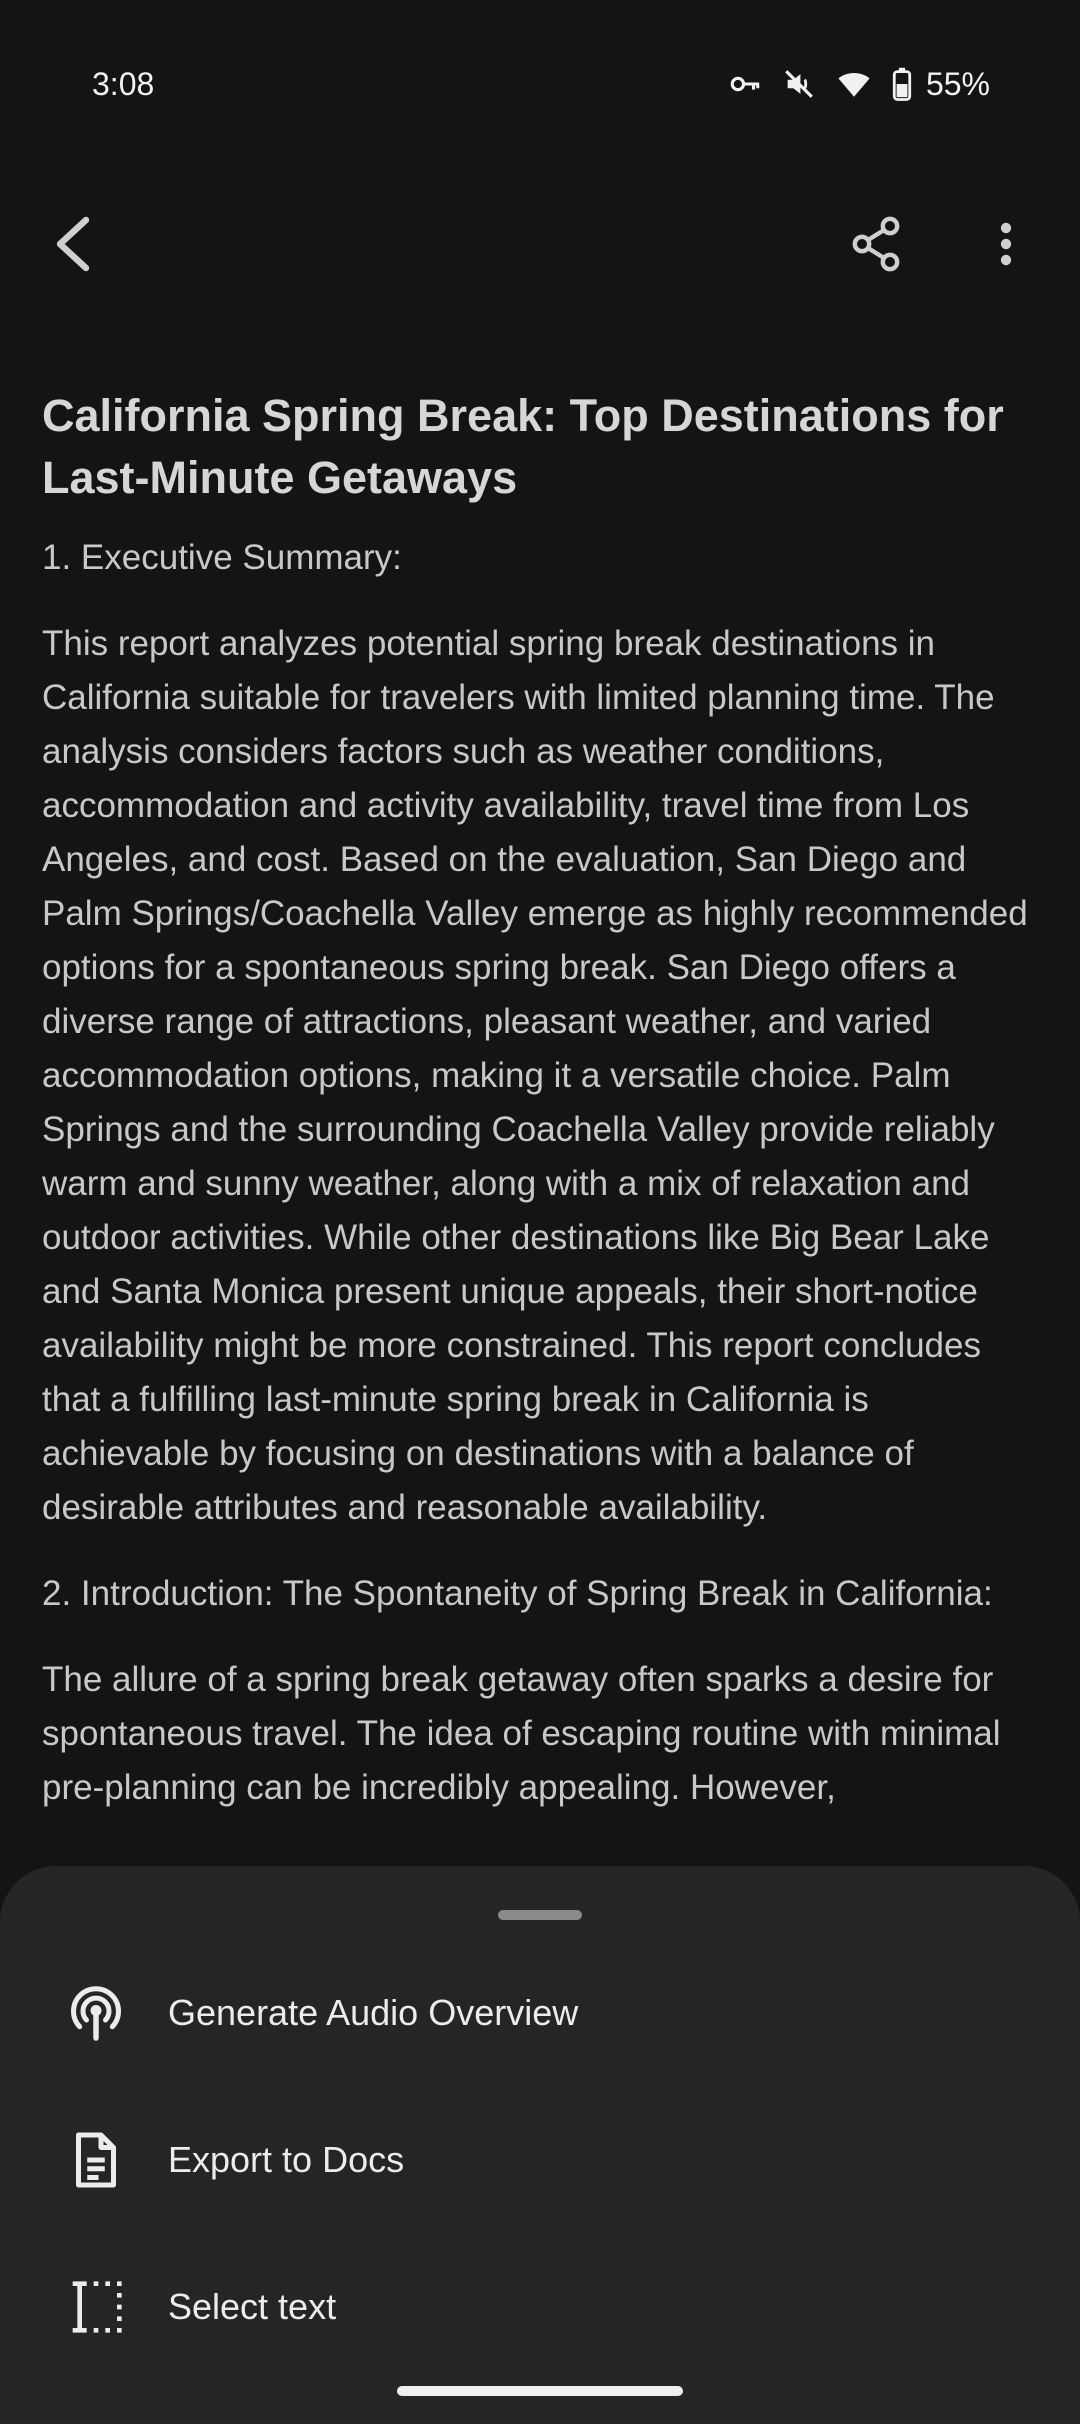 This screenshot has width=1080, height=2424. I want to click on status-time: 3:08, so click(123, 84).